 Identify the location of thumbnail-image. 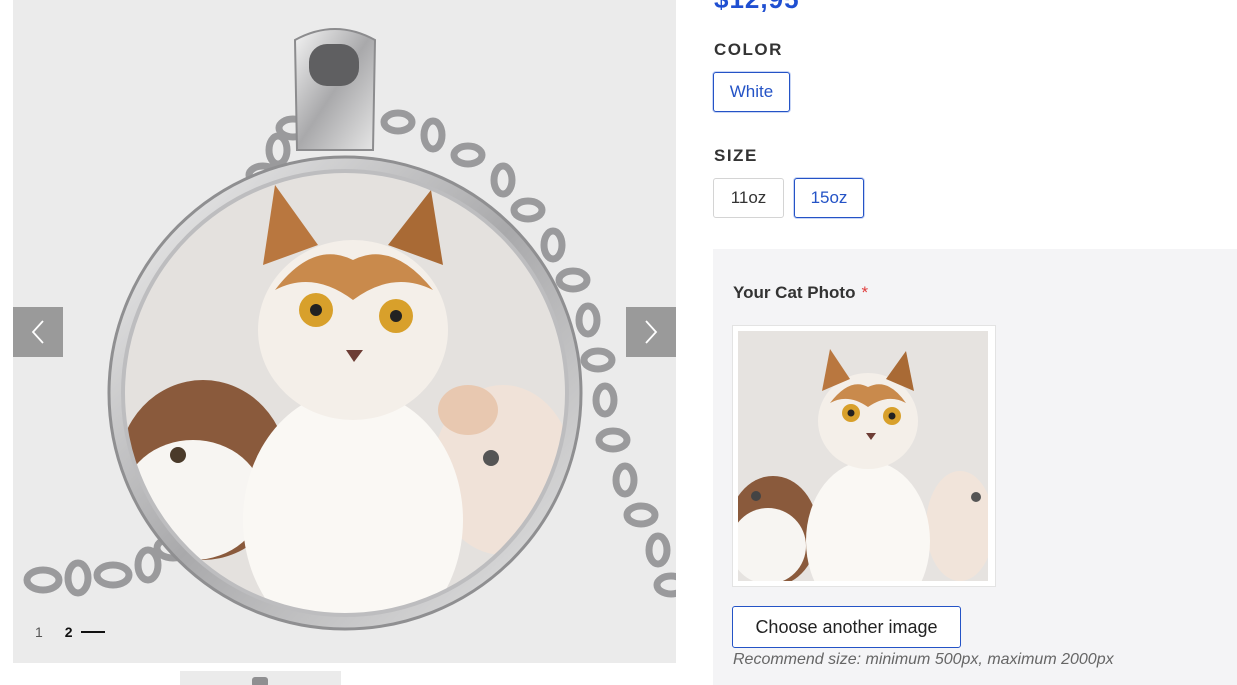
(260, 681).